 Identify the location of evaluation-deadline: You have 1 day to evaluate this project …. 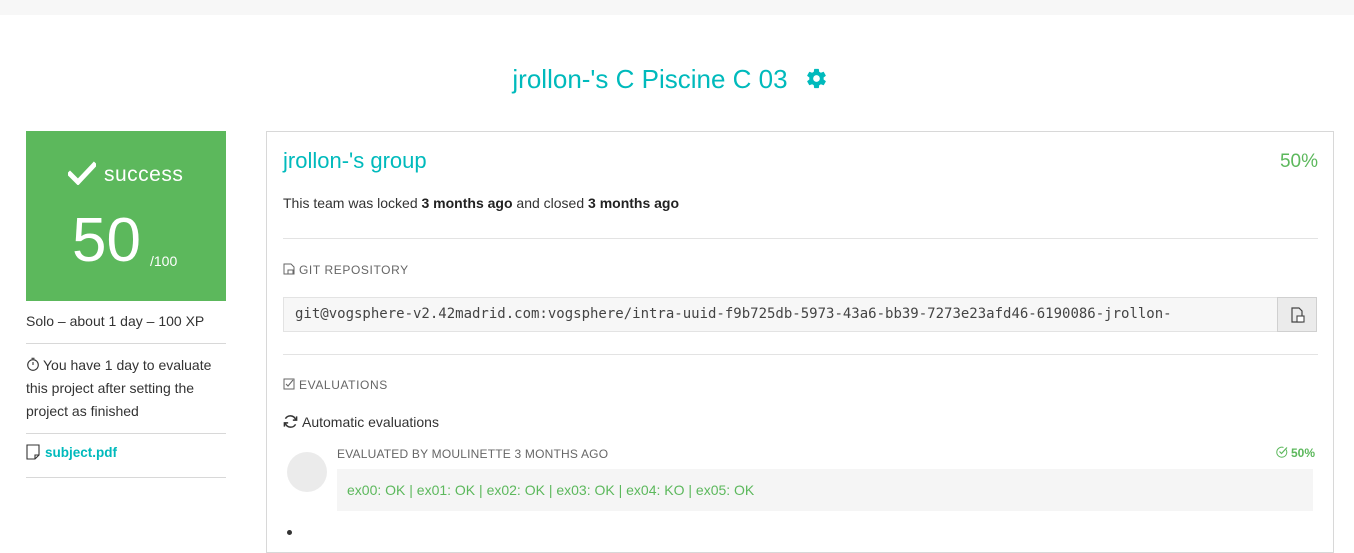
(128, 388).